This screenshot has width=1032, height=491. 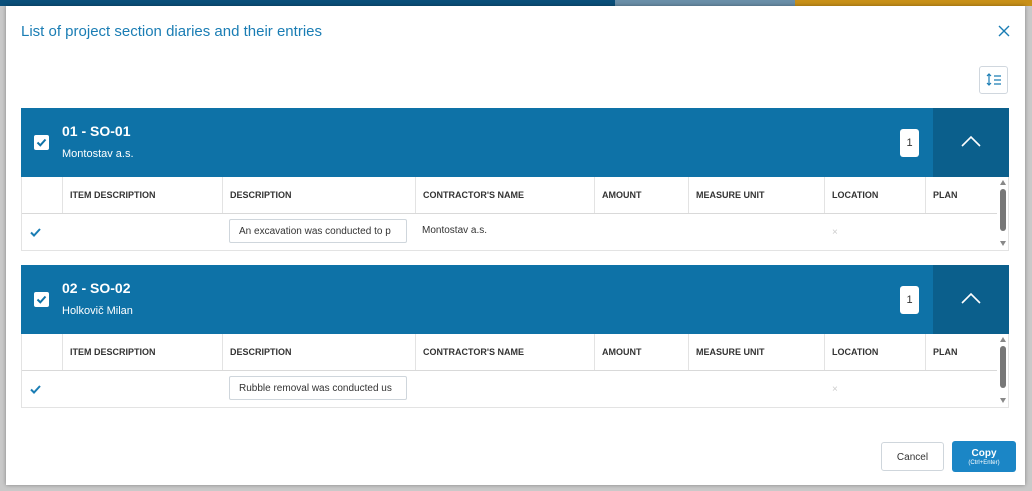 What do you see at coordinates (97, 311) in the screenshot?
I see `section-contractor: Holkovič Milan` at bounding box center [97, 311].